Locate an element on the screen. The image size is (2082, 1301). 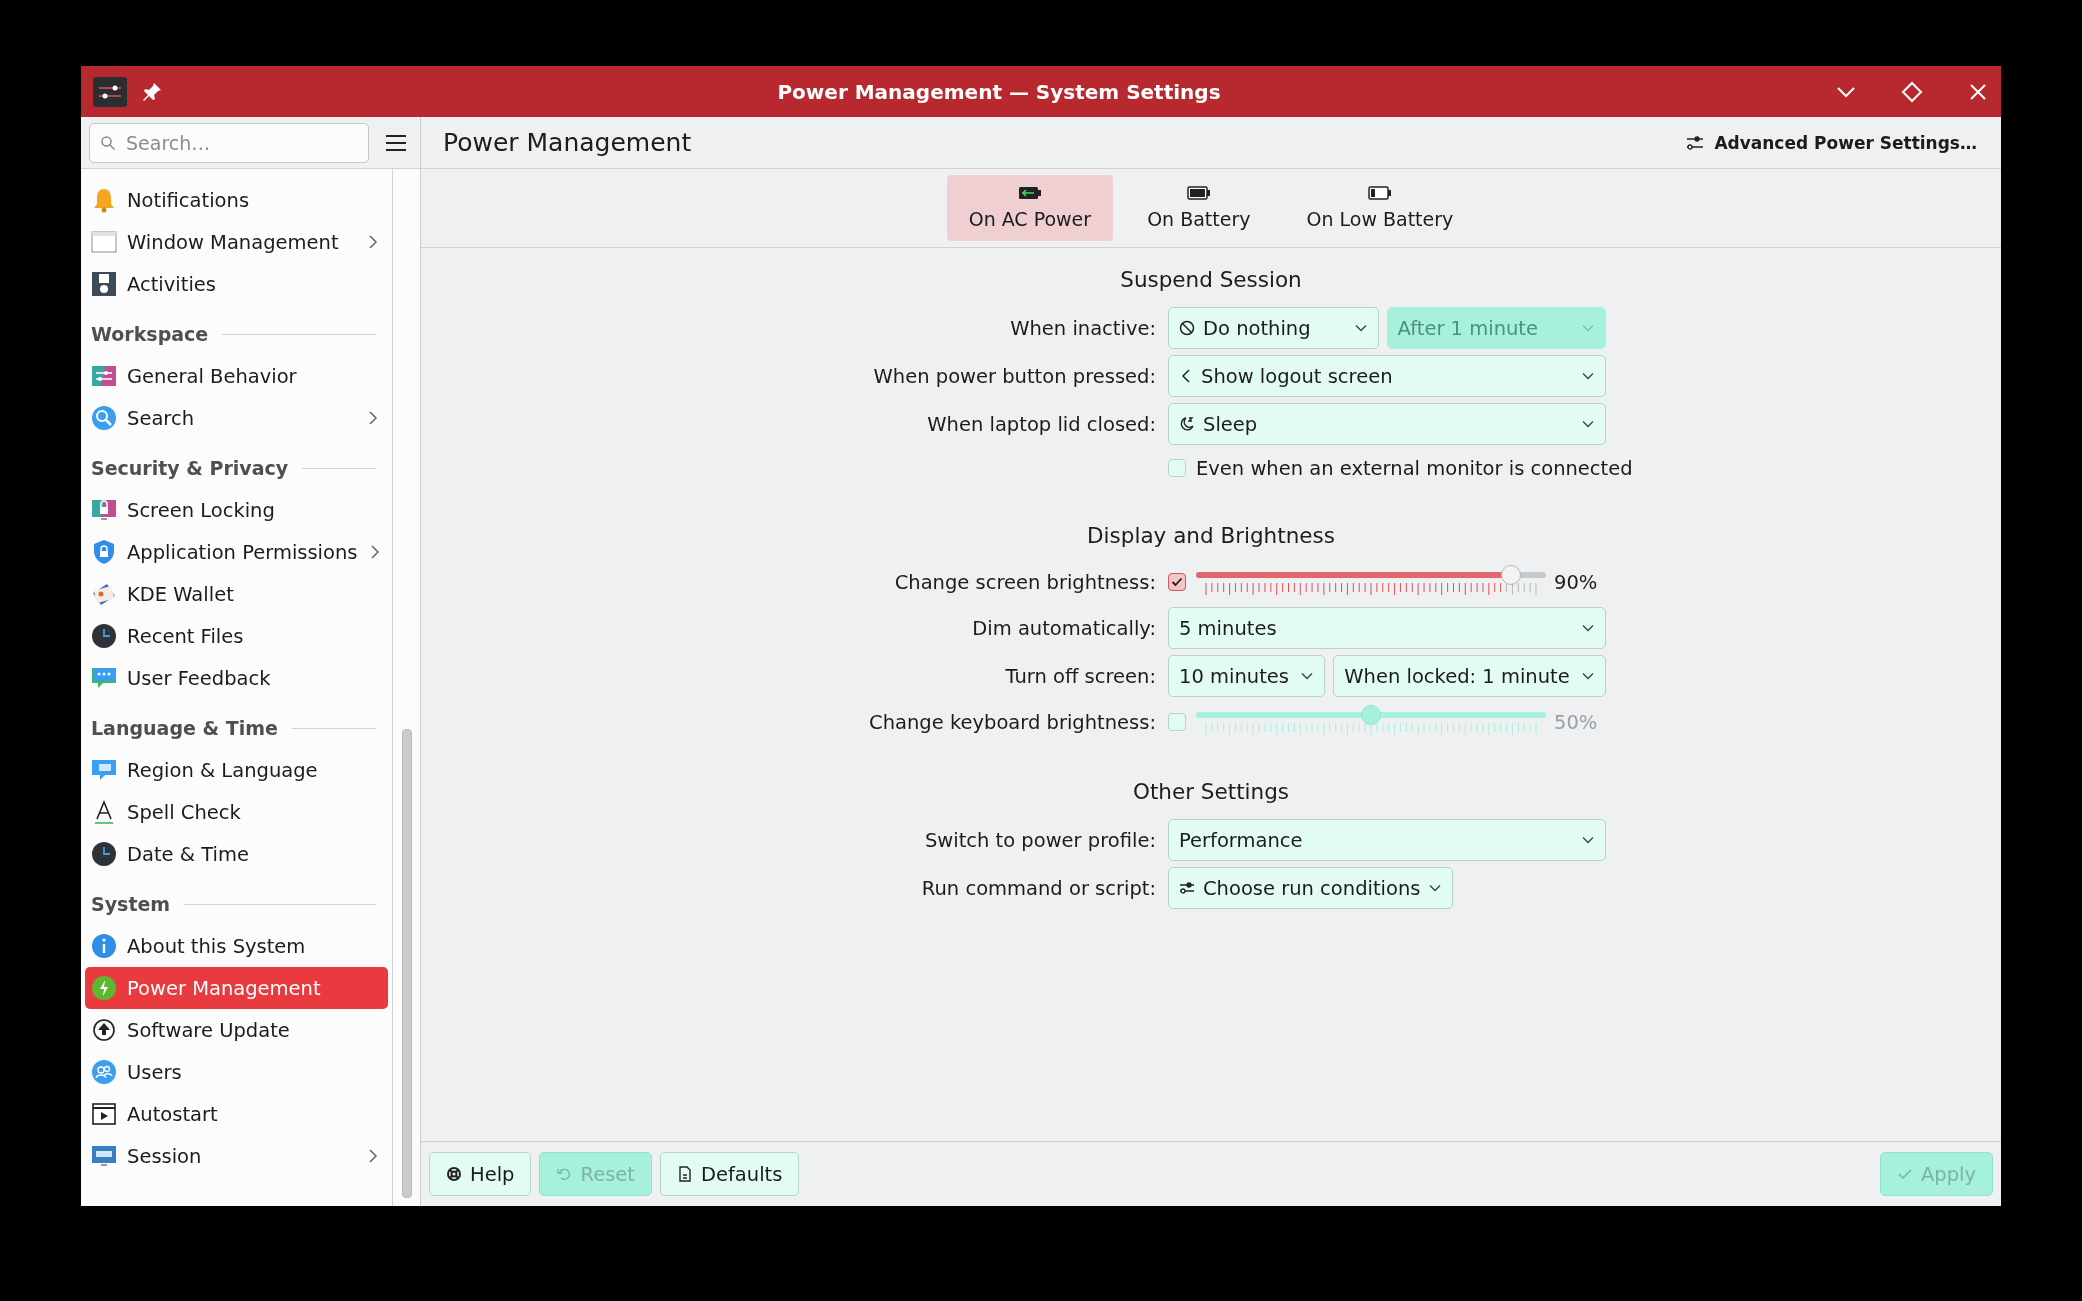
tab: On AC Power is located at coordinates (1030, 208).